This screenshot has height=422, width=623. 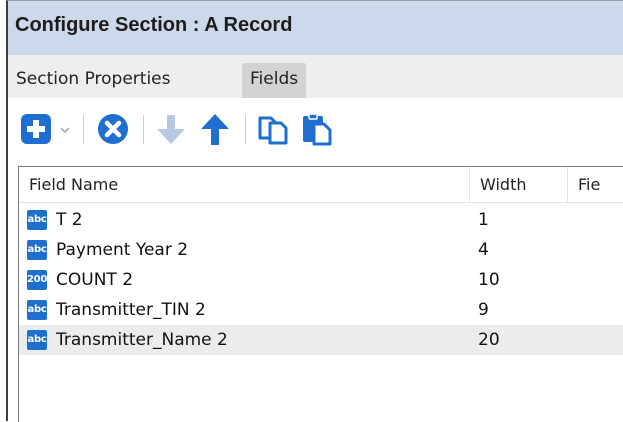 I want to click on add-field-dropdown, so click(x=65, y=129).